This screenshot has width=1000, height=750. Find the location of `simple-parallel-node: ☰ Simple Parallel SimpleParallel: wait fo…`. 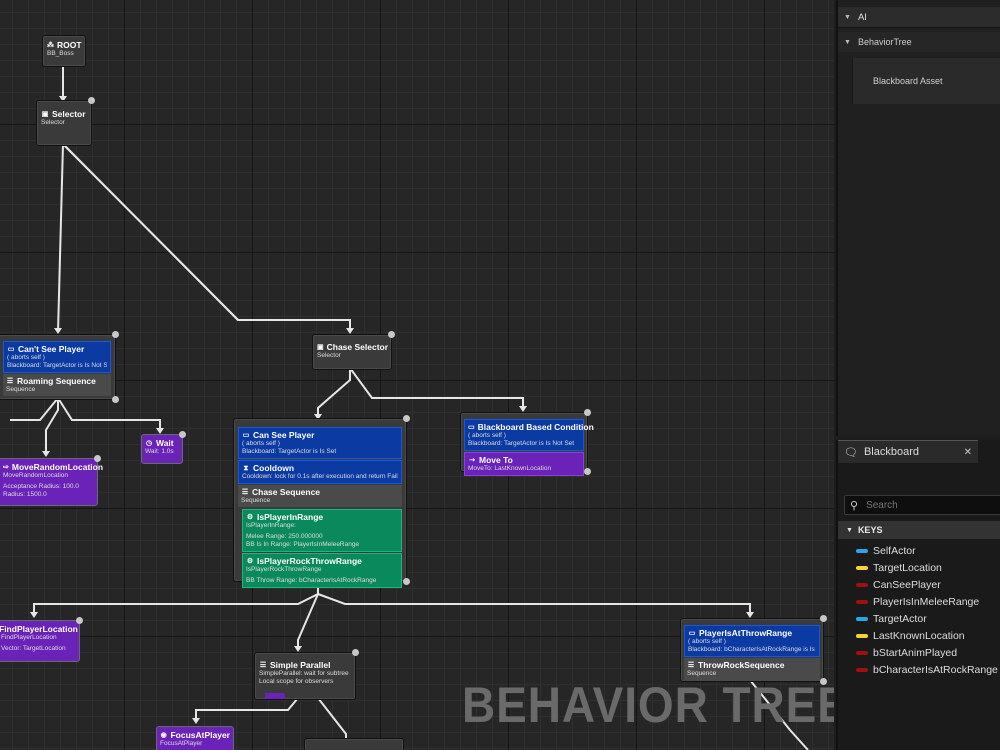

simple-parallel-node: ☰ Simple Parallel SimpleParallel: wait fo… is located at coordinates (306, 674).